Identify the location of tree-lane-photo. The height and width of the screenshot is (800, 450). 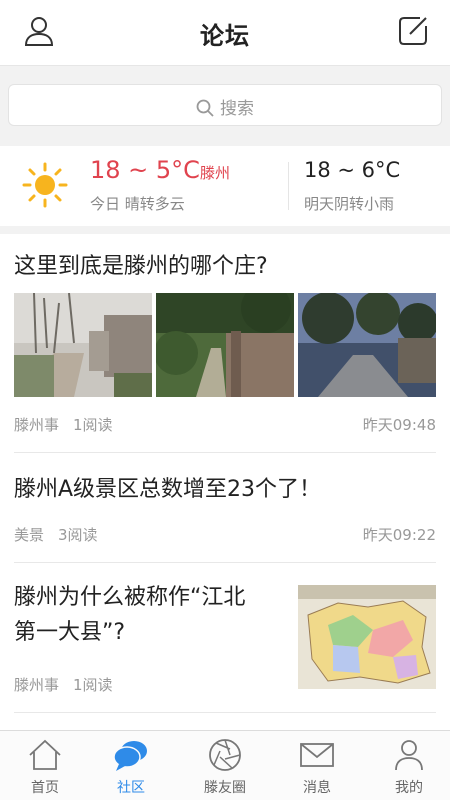
(225, 345).